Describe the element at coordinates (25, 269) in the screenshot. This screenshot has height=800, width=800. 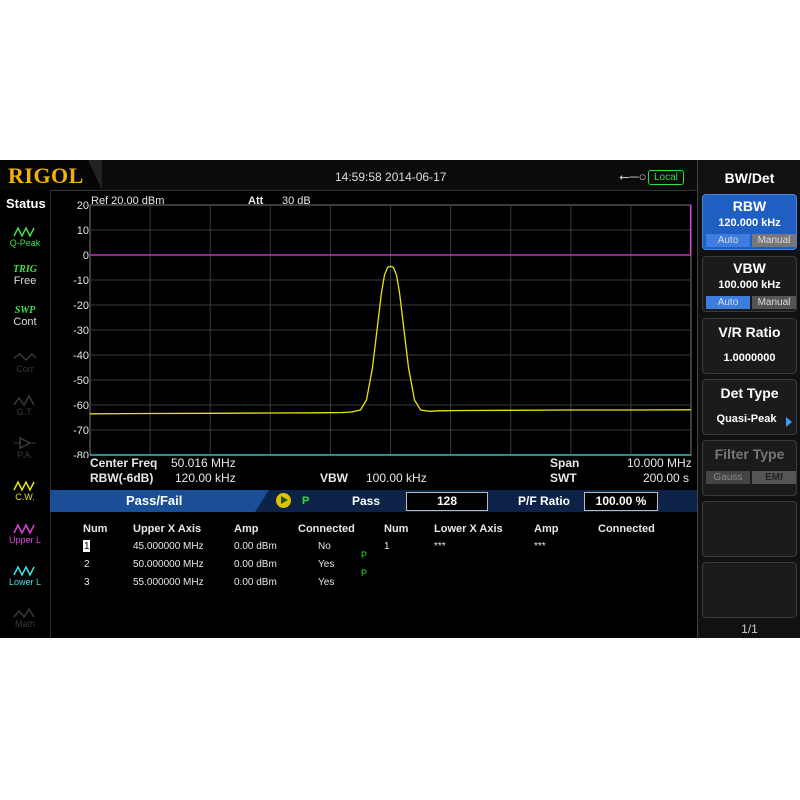
I see `status-trigger-label: TRIG` at that location.